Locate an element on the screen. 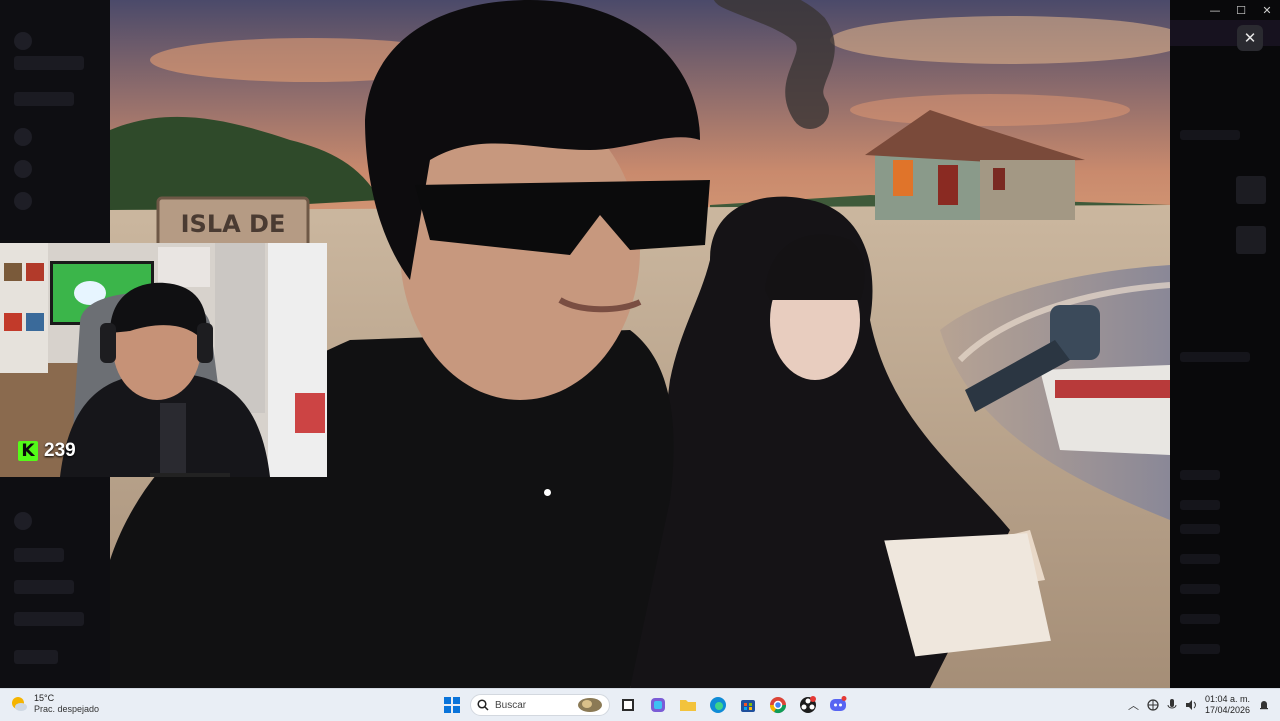 This screenshot has height=721, width=1280. network-icon is located at coordinates (1153, 705).